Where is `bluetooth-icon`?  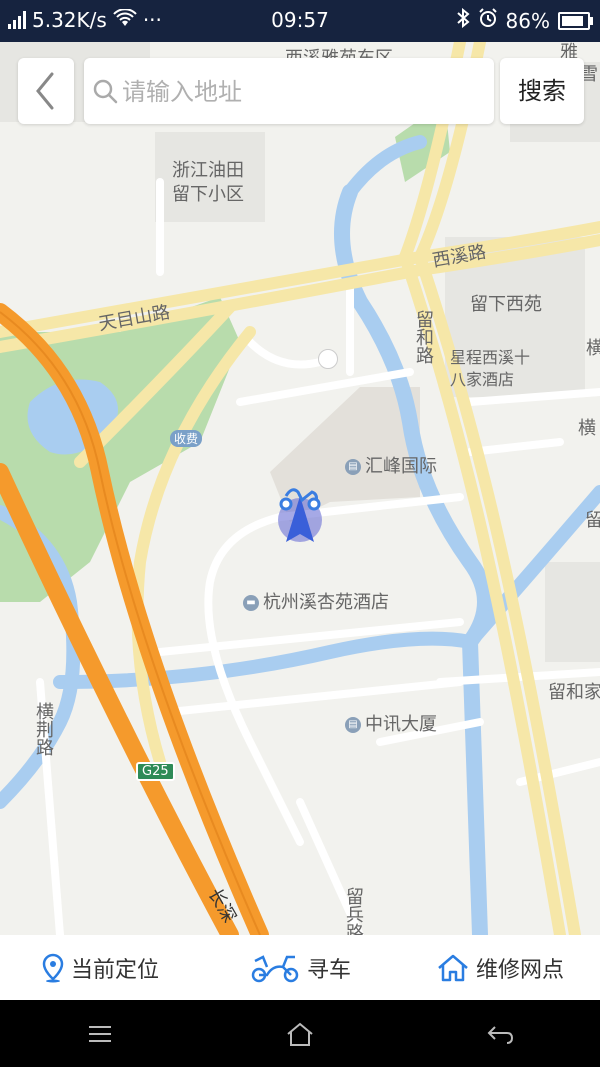 bluetooth-icon is located at coordinates (463, 20).